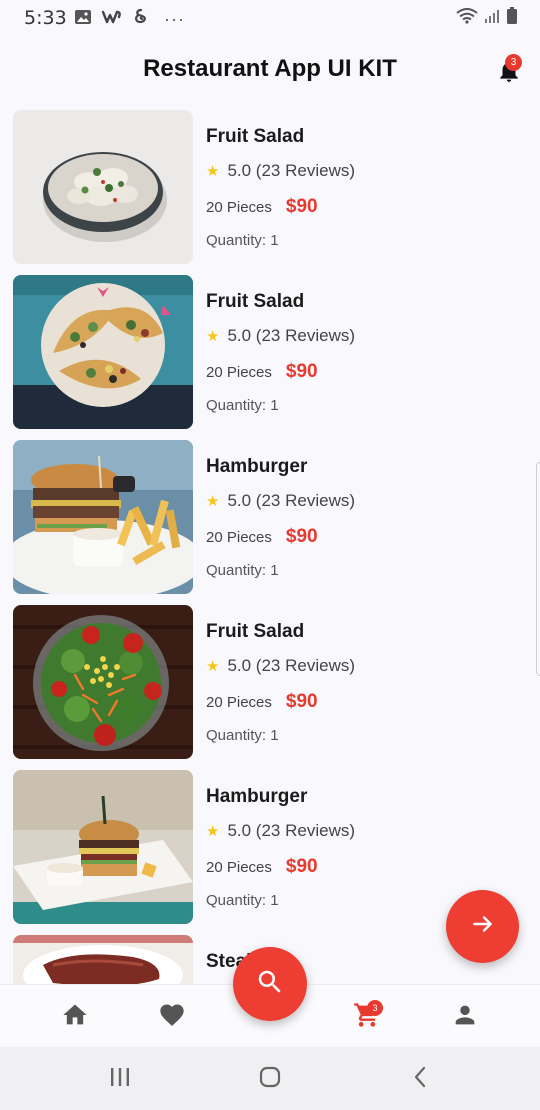 The image size is (540, 1110). Describe the element at coordinates (538, 569) in the screenshot. I see `scroll-indicator` at that location.